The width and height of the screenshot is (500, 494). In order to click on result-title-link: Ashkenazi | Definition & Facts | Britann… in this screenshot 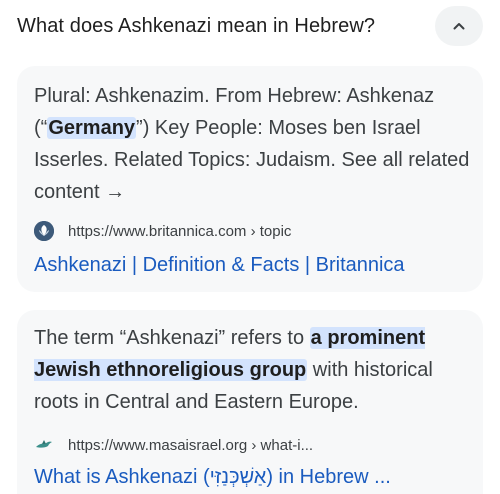, I will do `click(219, 265)`.